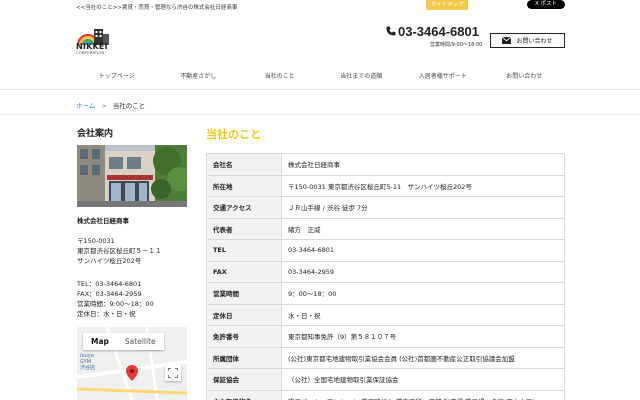  I want to click on phone-icon, so click(391, 31).